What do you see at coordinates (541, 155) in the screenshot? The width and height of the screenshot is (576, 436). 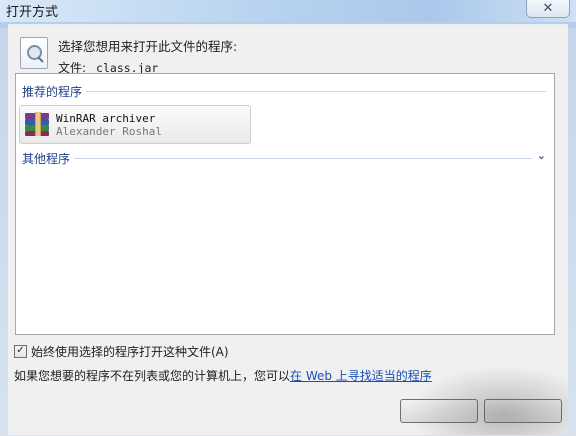 I see `chevron-down-icon: ⌄` at bounding box center [541, 155].